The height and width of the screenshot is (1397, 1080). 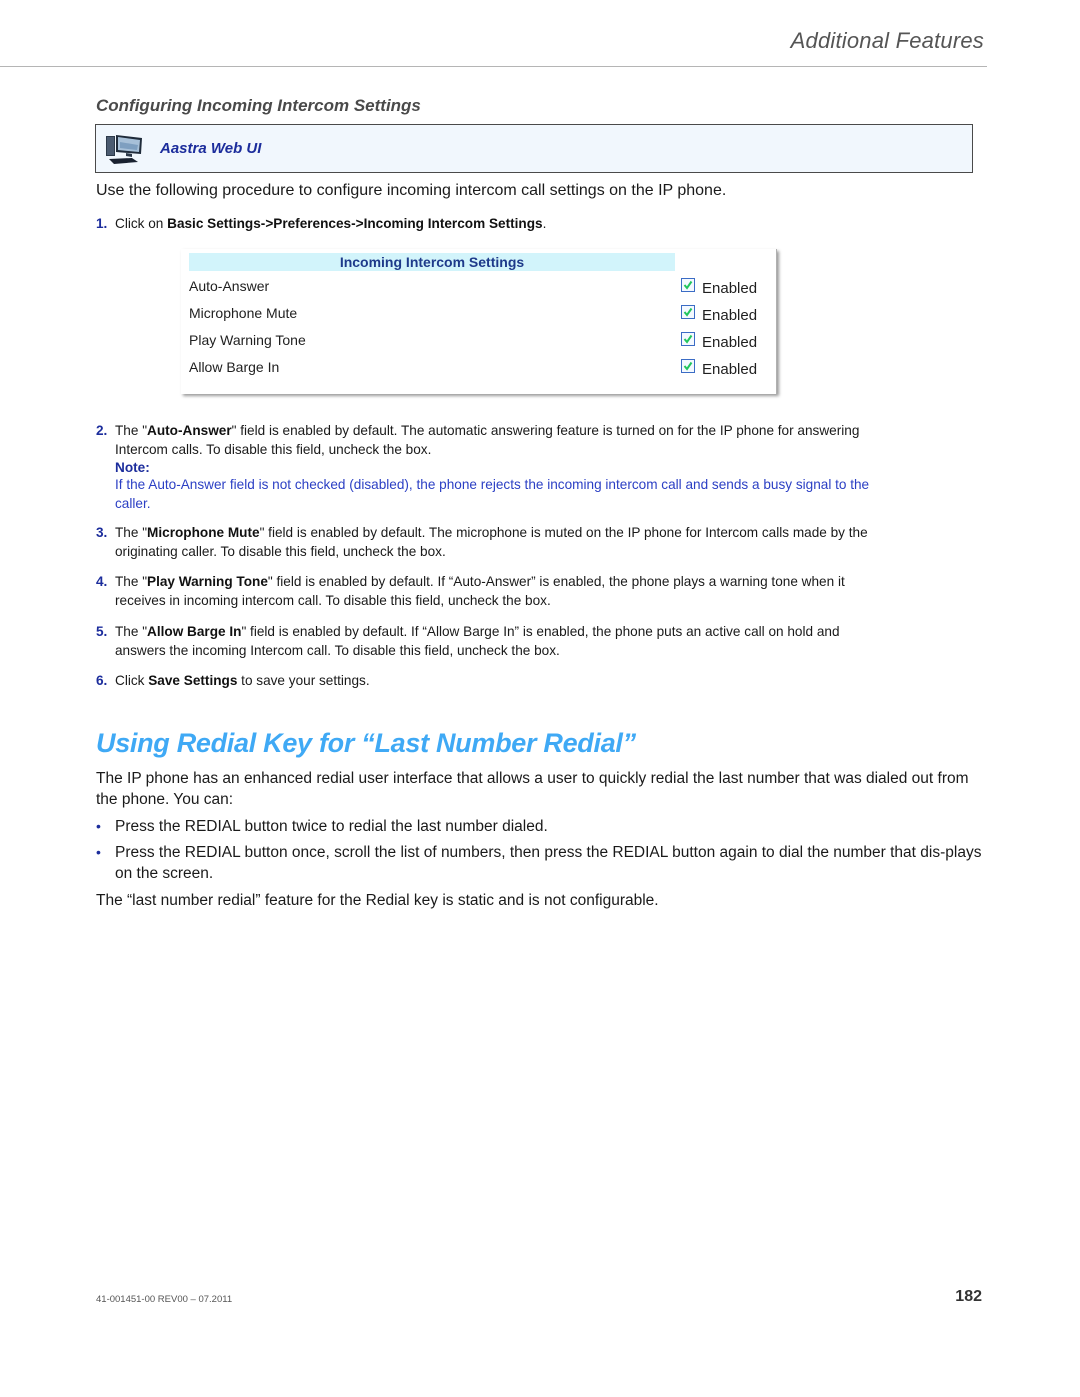 I want to click on setting-label: Allow Barge In, so click(x=234, y=367).